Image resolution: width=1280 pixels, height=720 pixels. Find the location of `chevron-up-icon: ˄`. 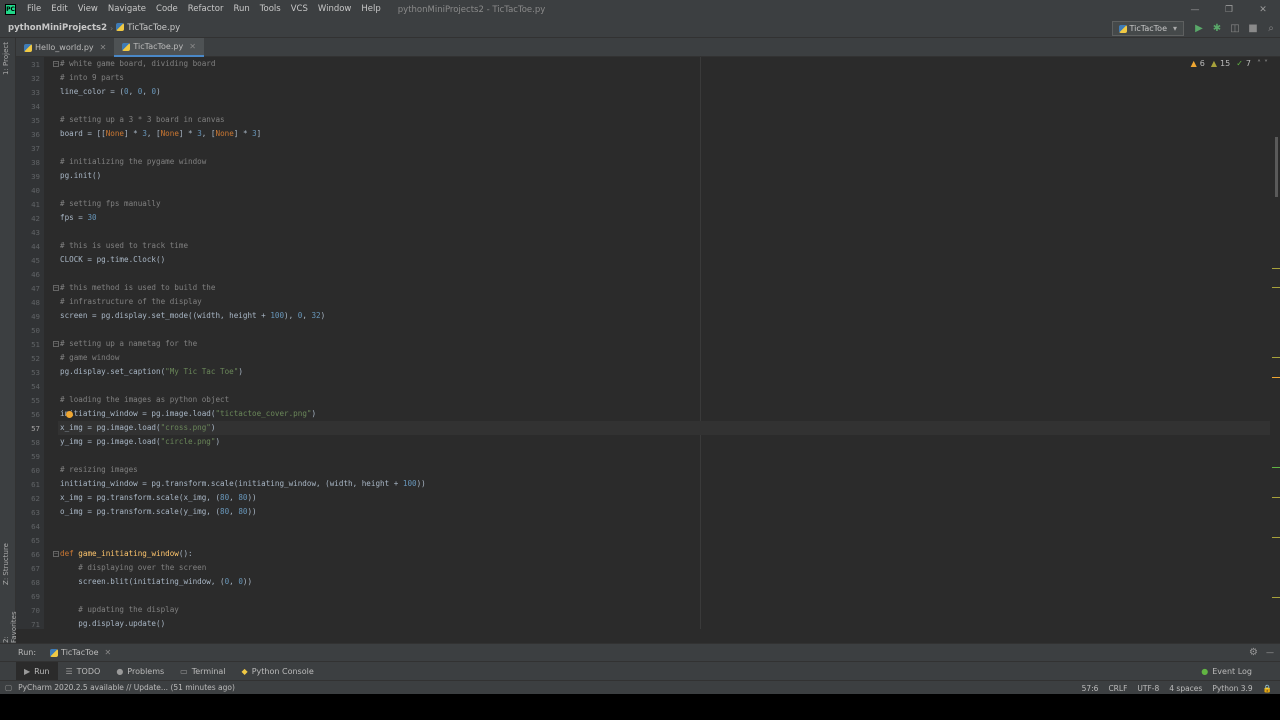

chevron-up-icon: ˄ is located at coordinates (1259, 63).